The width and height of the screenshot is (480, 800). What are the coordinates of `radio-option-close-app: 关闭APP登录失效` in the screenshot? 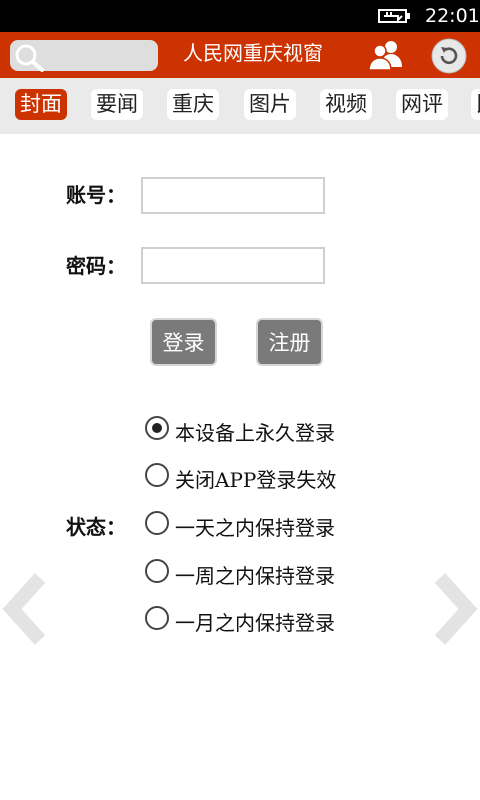 It's located at (241, 476).